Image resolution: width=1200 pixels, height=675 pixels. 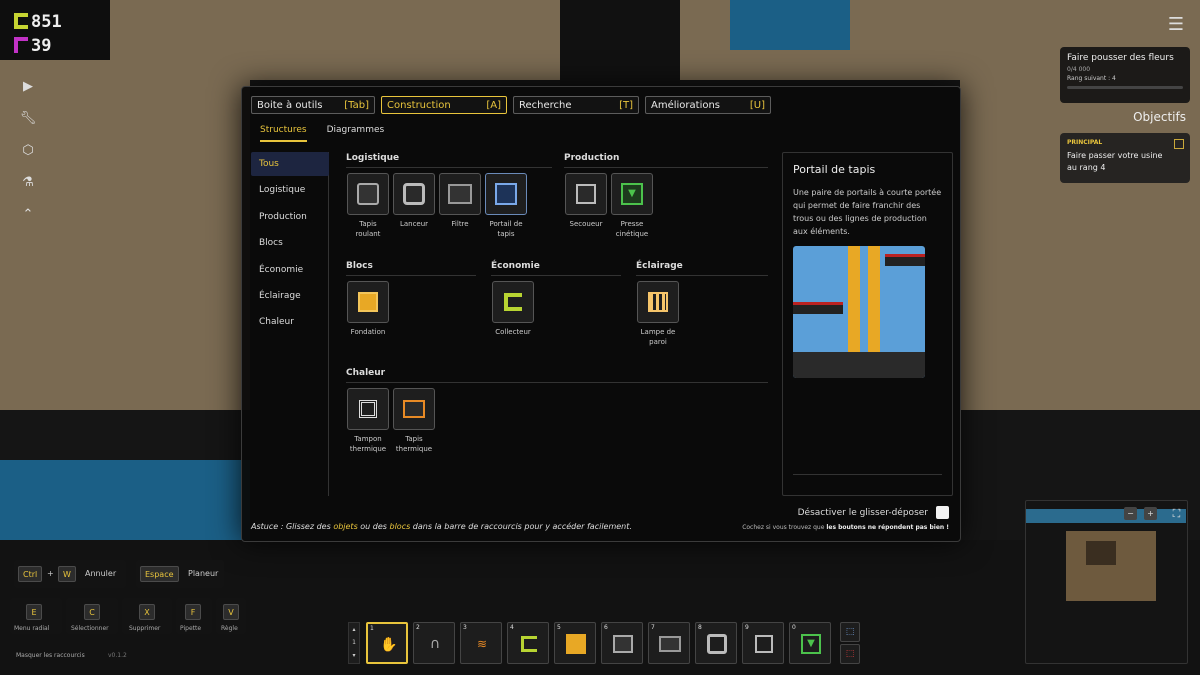 I want to click on shaker-icon, so click(x=586, y=194).